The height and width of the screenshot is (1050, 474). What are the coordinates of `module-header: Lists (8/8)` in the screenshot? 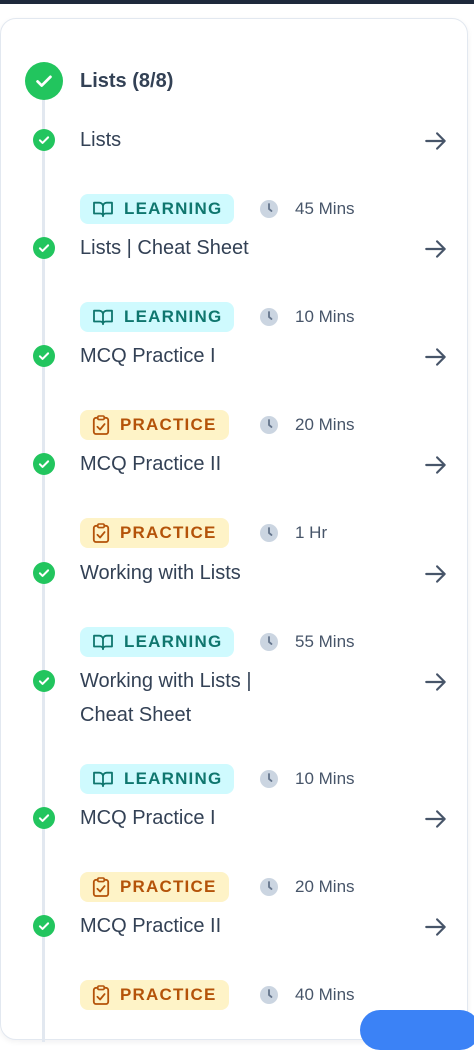 It's located at (99, 81).